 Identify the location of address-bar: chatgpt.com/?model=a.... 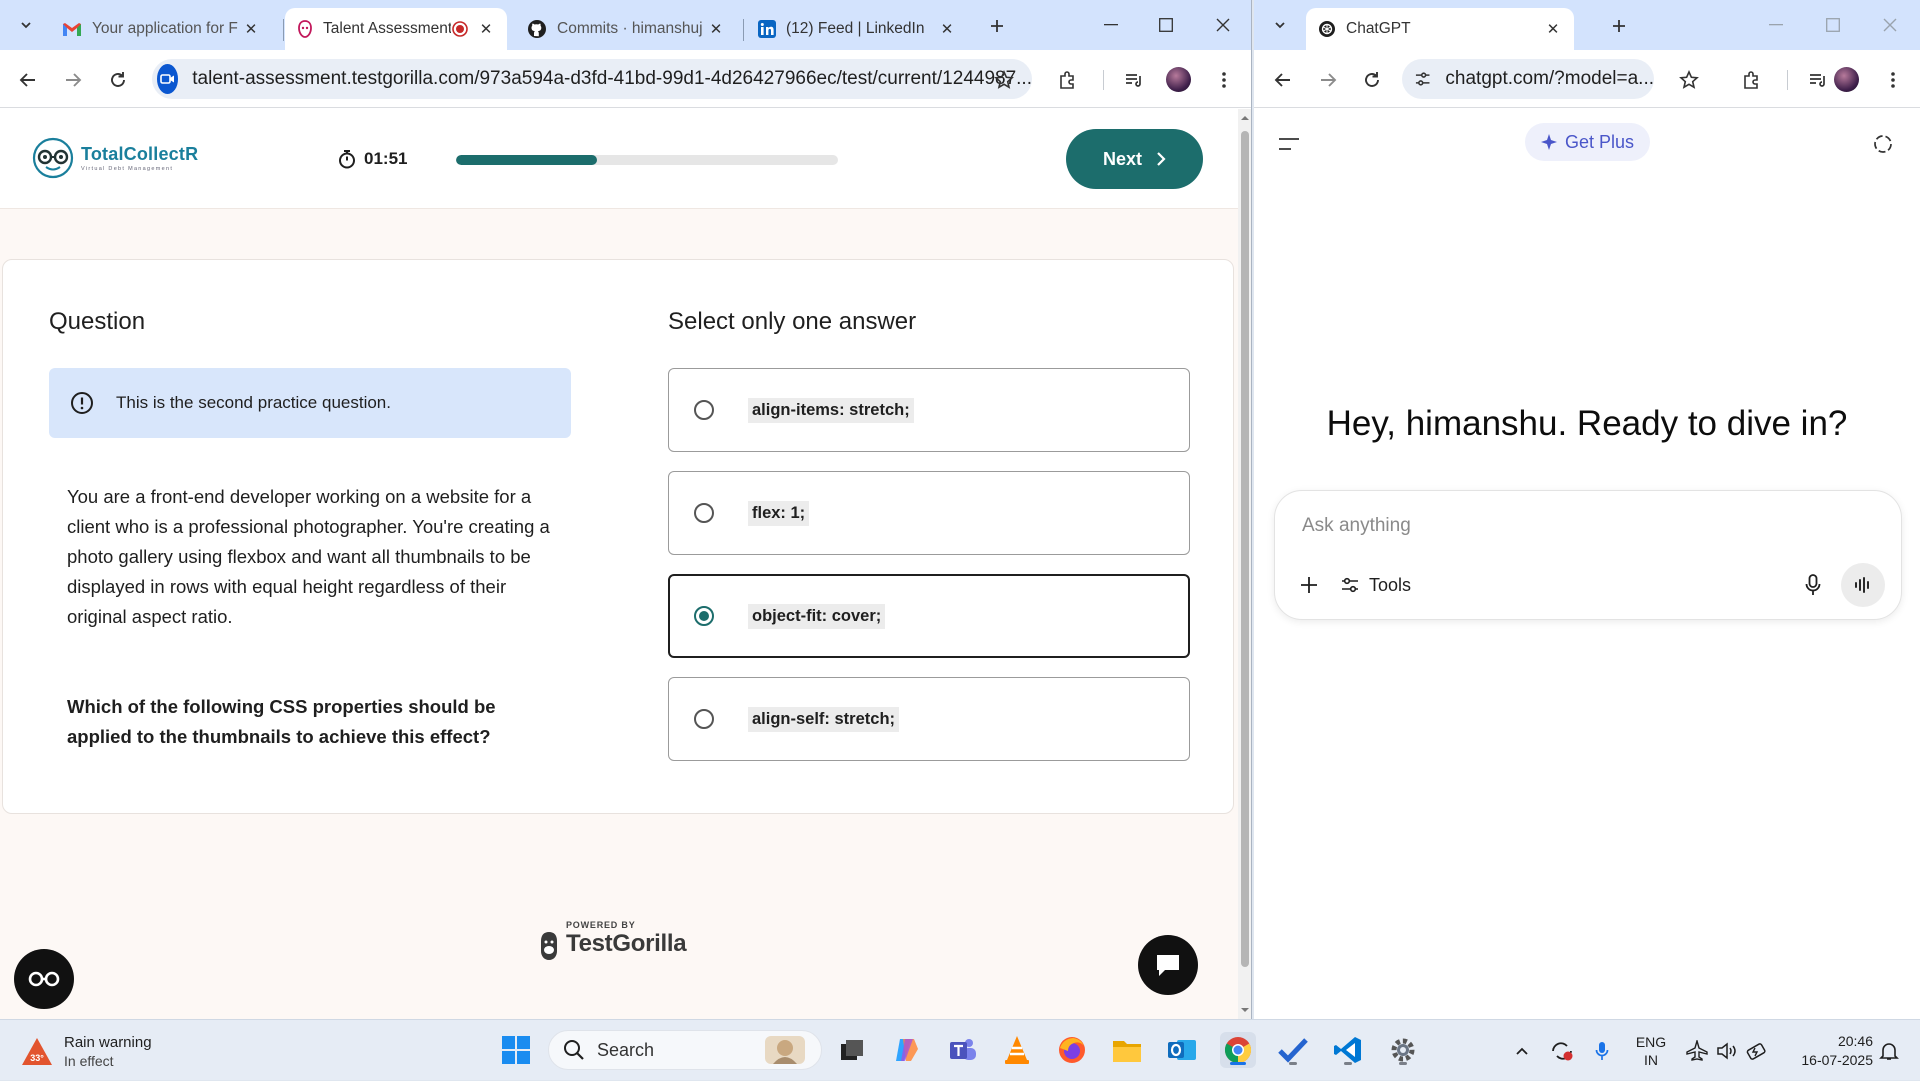
(1528, 79).